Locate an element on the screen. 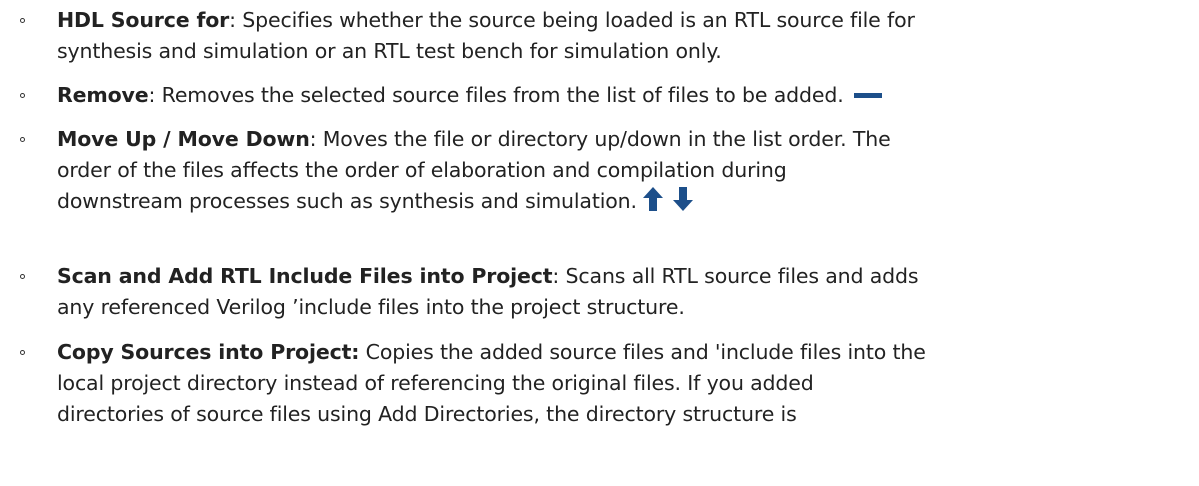  term-label: Copy Sources into Project: is located at coordinates (208, 352).